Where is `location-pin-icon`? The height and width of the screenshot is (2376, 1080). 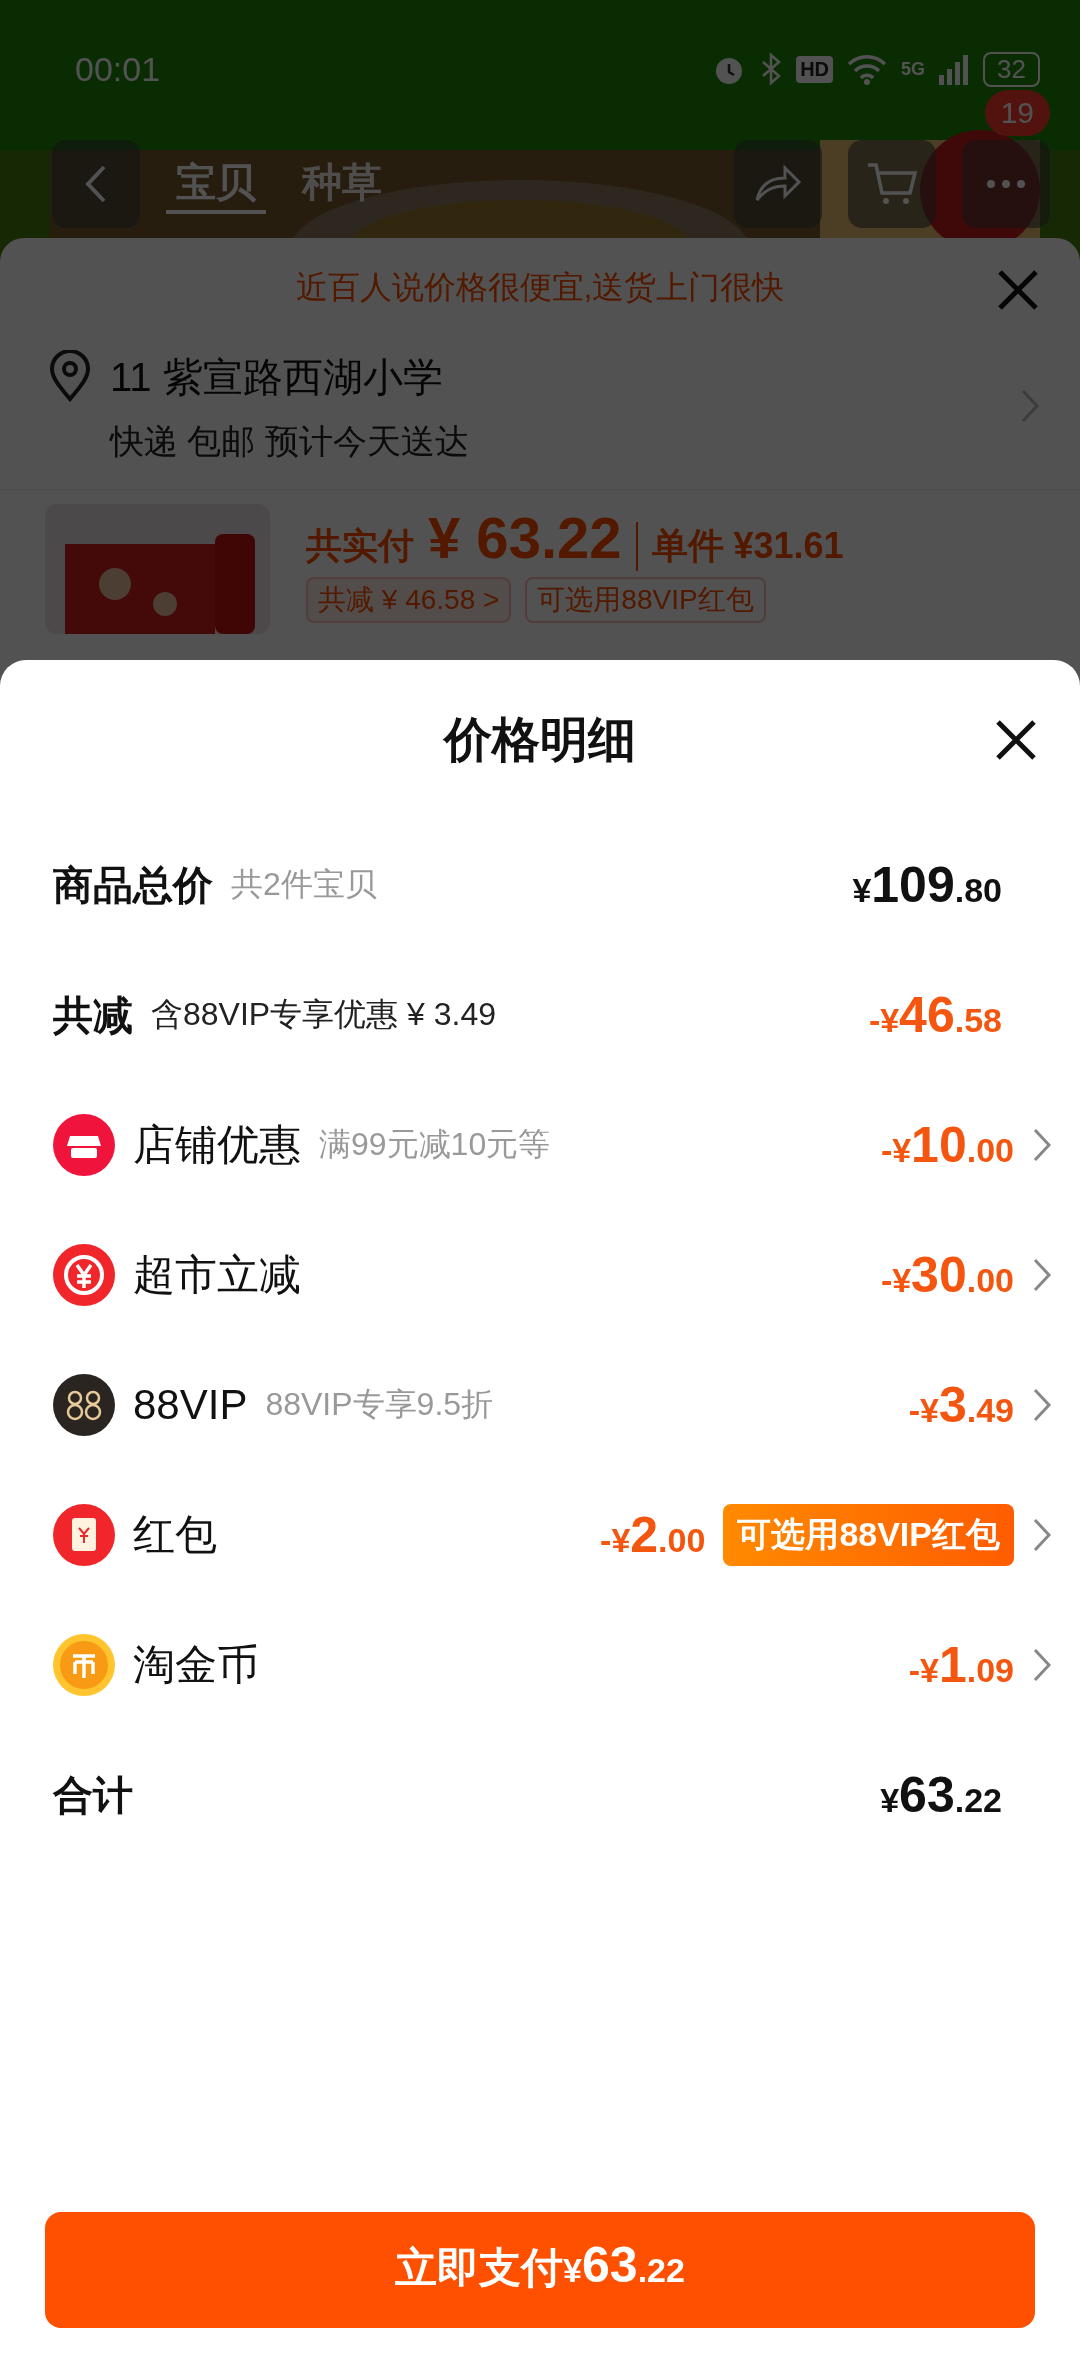 location-pin-icon is located at coordinates (70, 376).